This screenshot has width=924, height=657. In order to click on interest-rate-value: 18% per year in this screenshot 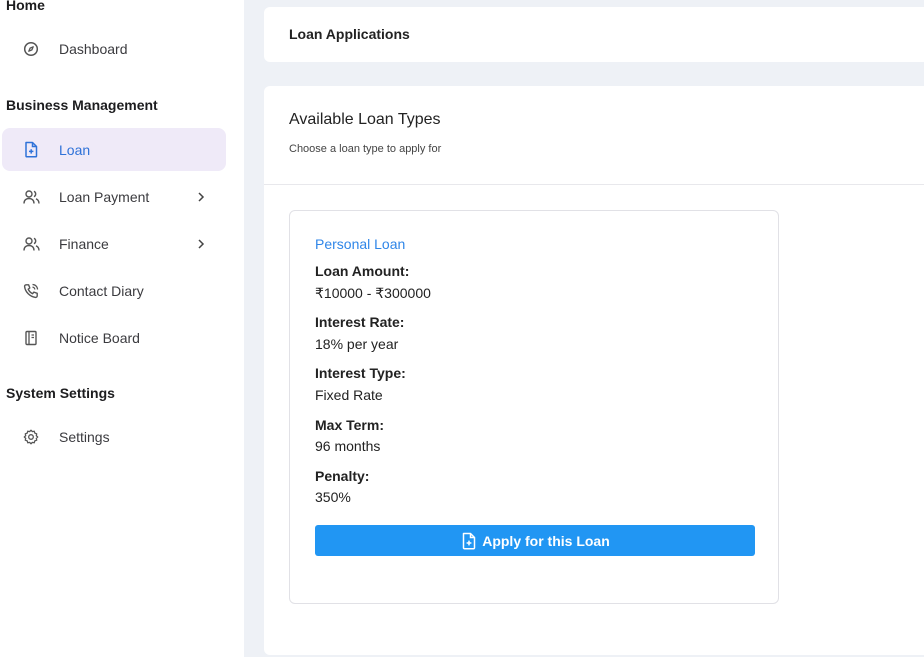, I will do `click(357, 344)`.